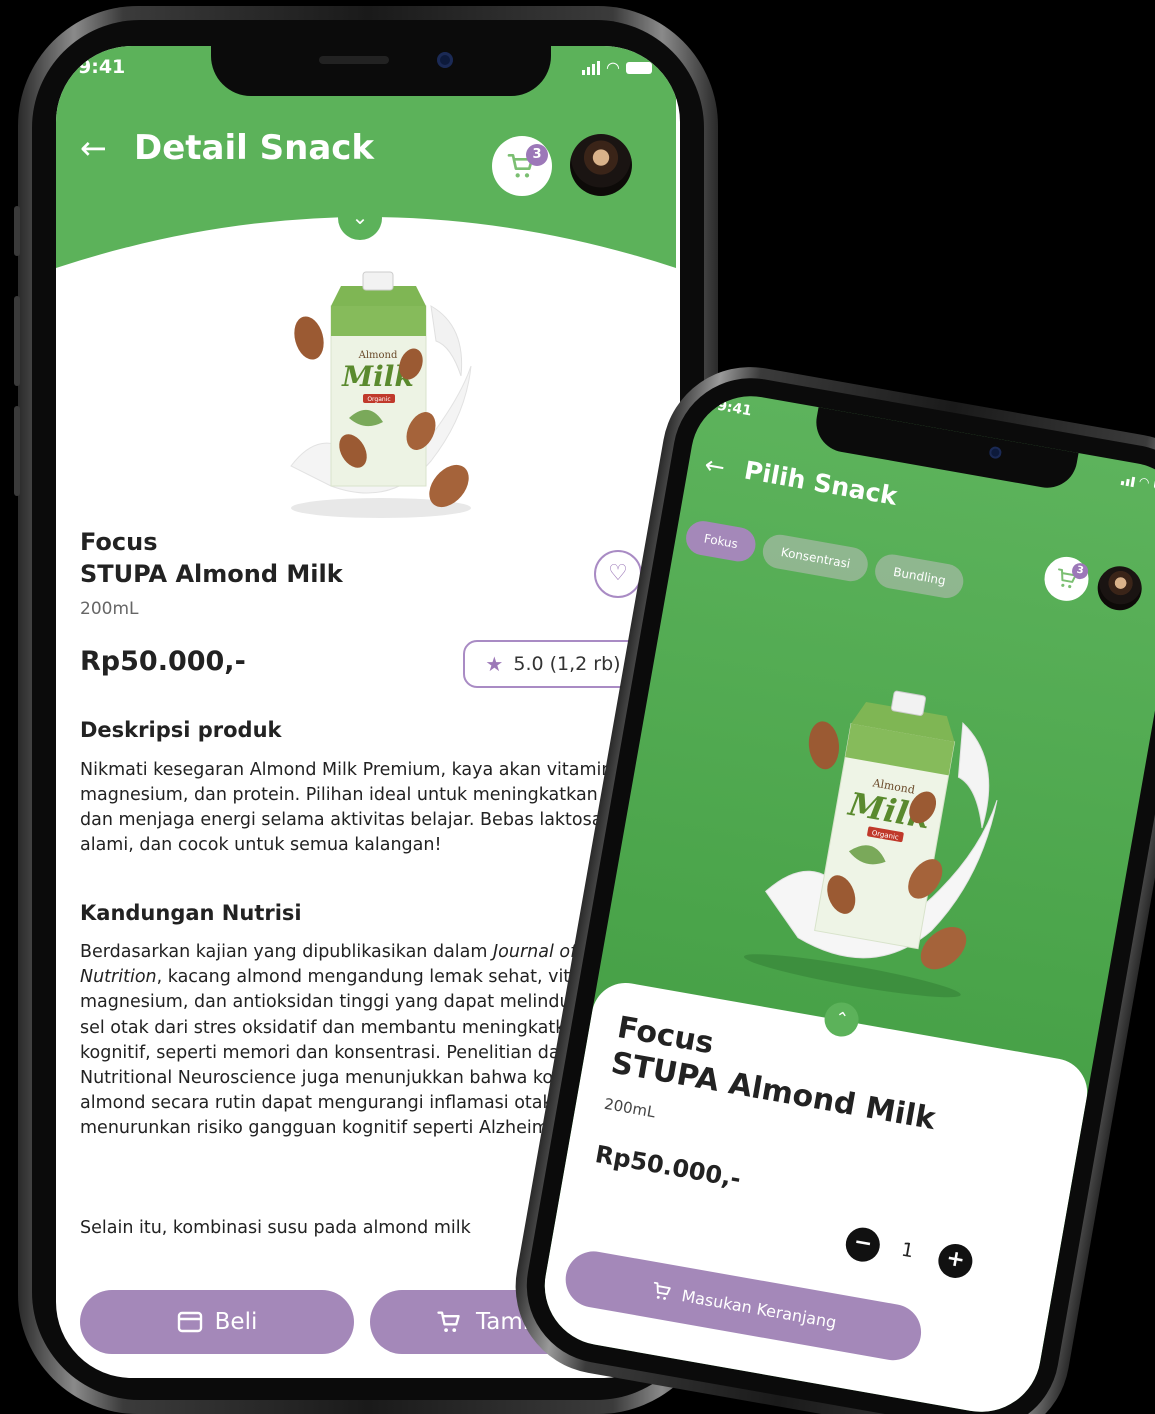  What do you see at coordinates (381, 71) in the screenshot?
I see `notch` at bounding box center [381, 71].